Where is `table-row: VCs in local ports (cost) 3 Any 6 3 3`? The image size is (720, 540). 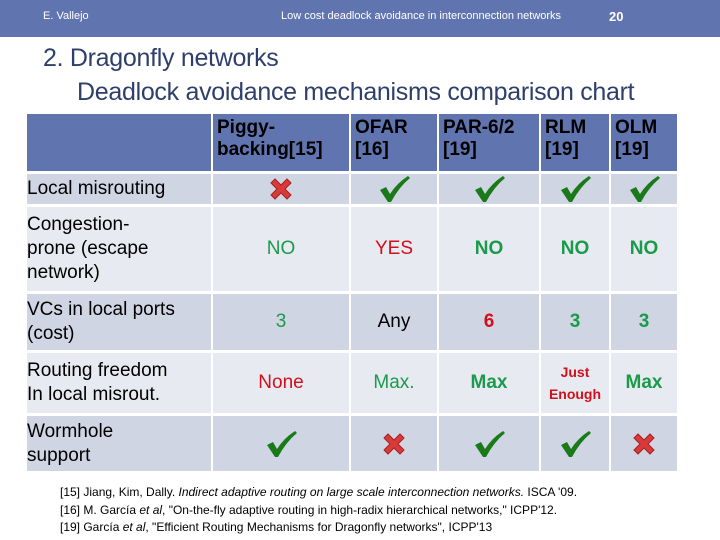
table-row: VCs in local ports (cost) 3 Any 6 3 3 is located at coordinates (352, 323).